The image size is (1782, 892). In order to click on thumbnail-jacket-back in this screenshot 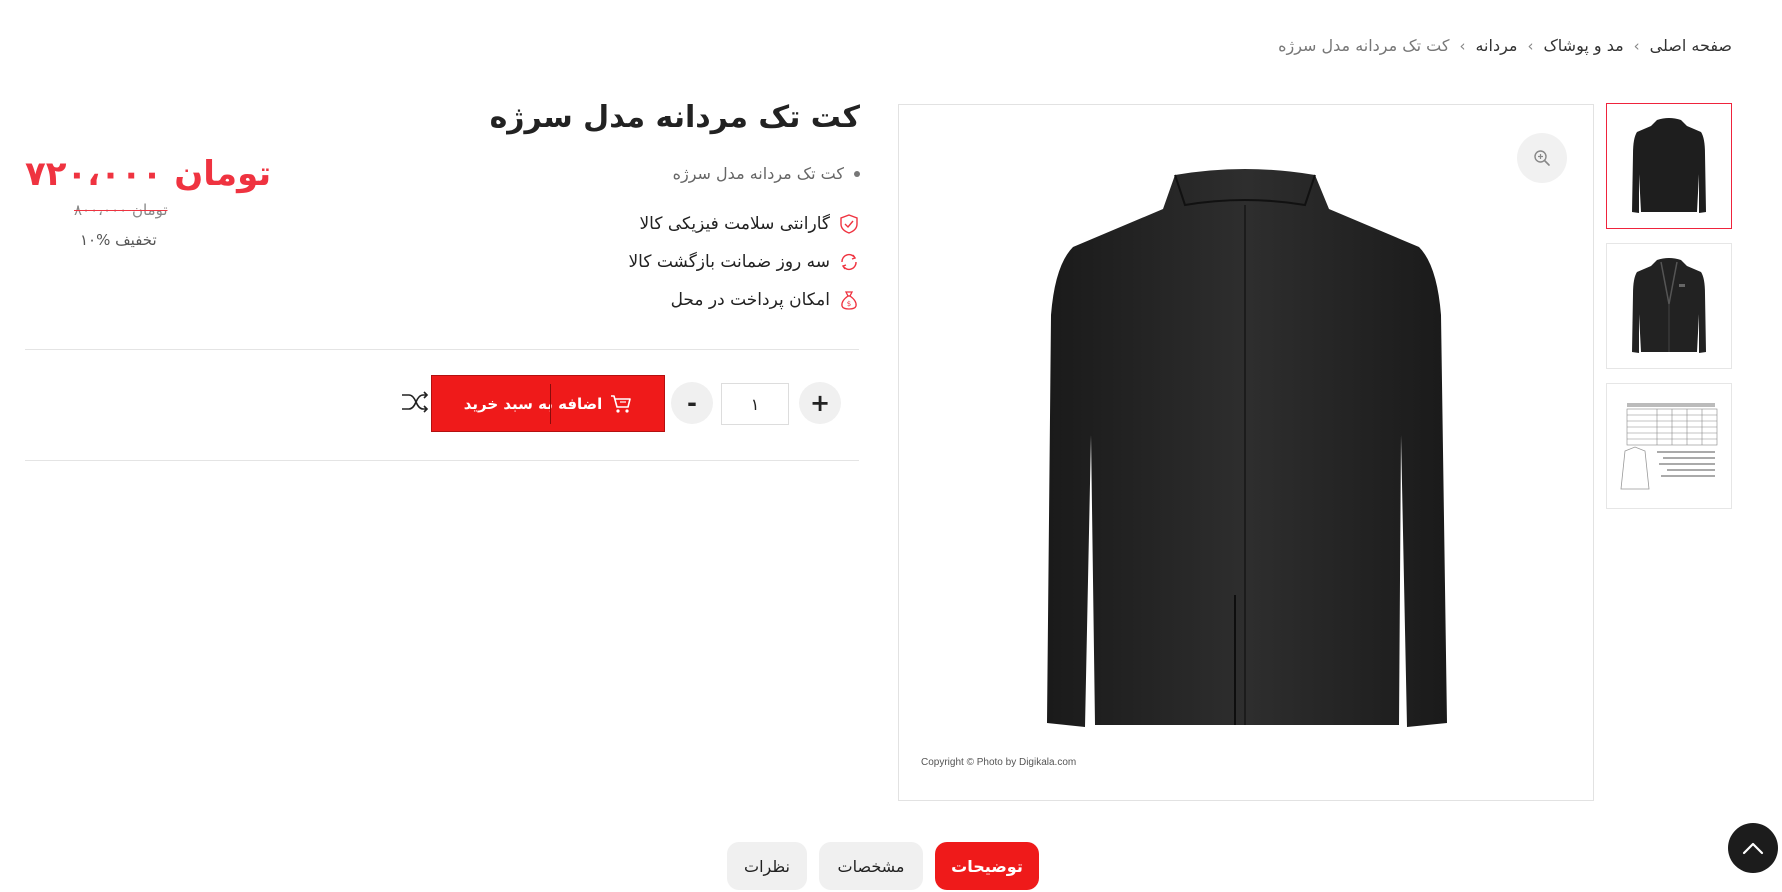, I will do `click(1669, 166)`.